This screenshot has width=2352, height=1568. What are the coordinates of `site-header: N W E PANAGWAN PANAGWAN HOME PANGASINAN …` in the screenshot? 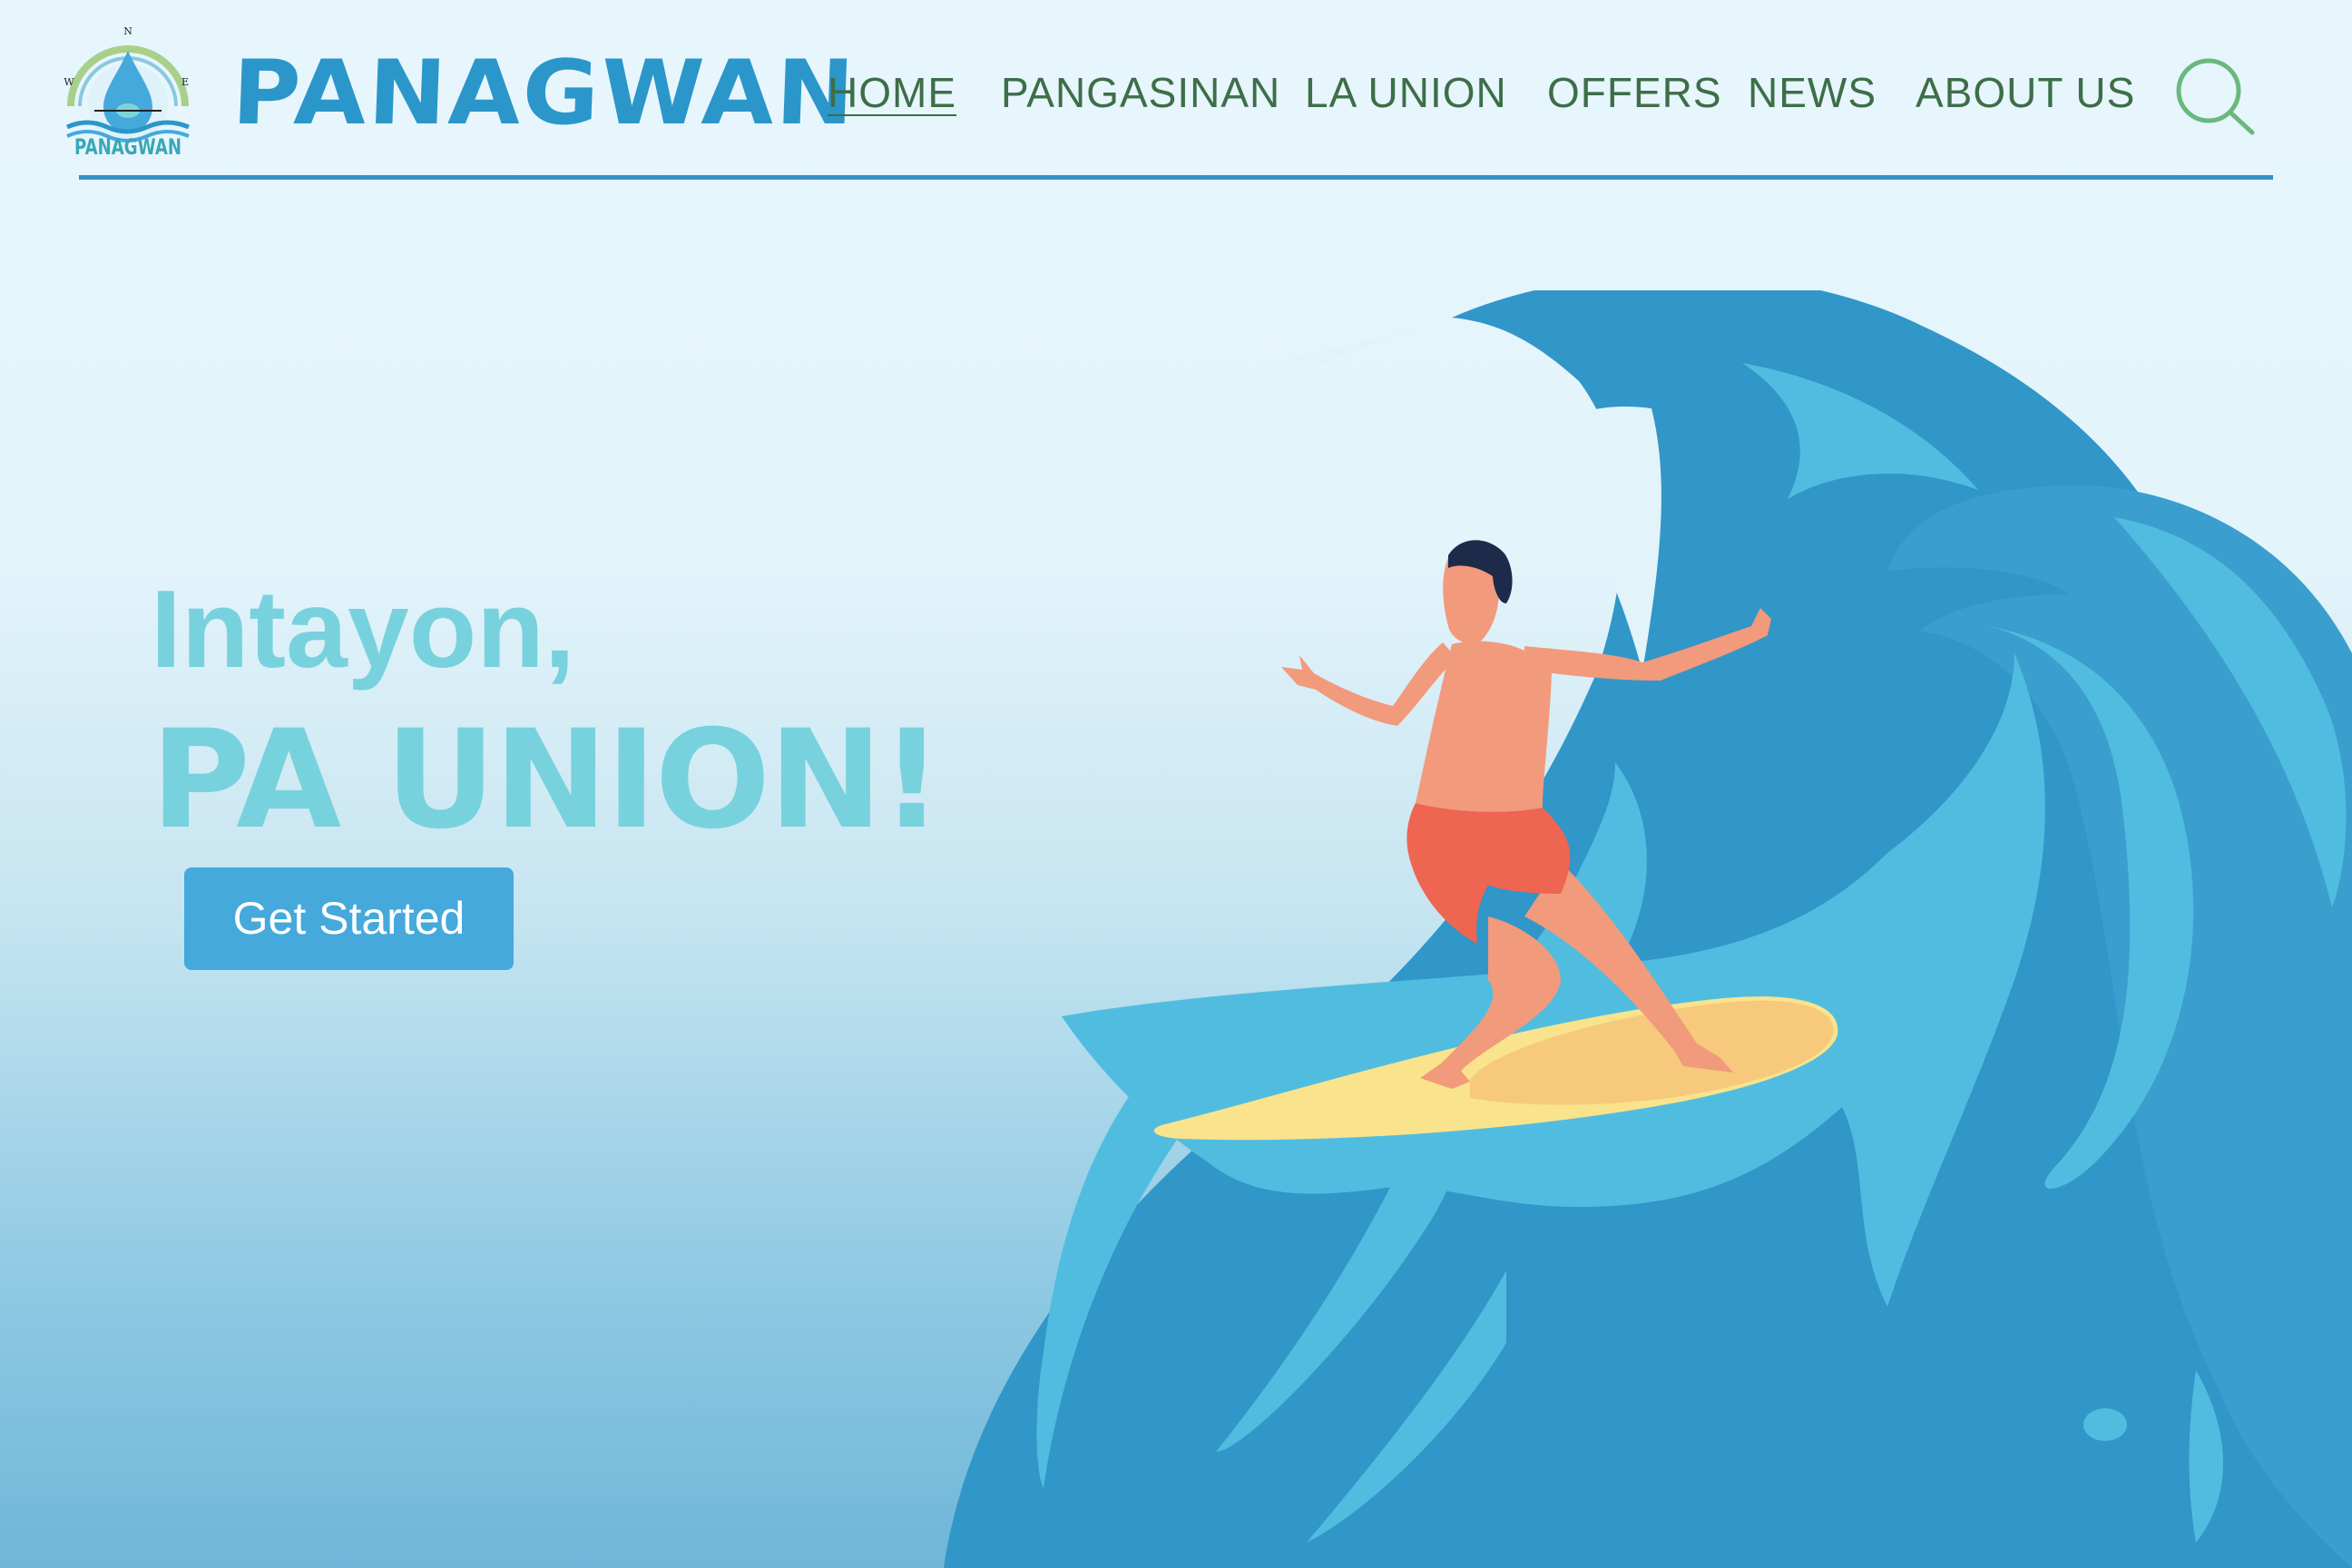 It's located at (1176, 90).